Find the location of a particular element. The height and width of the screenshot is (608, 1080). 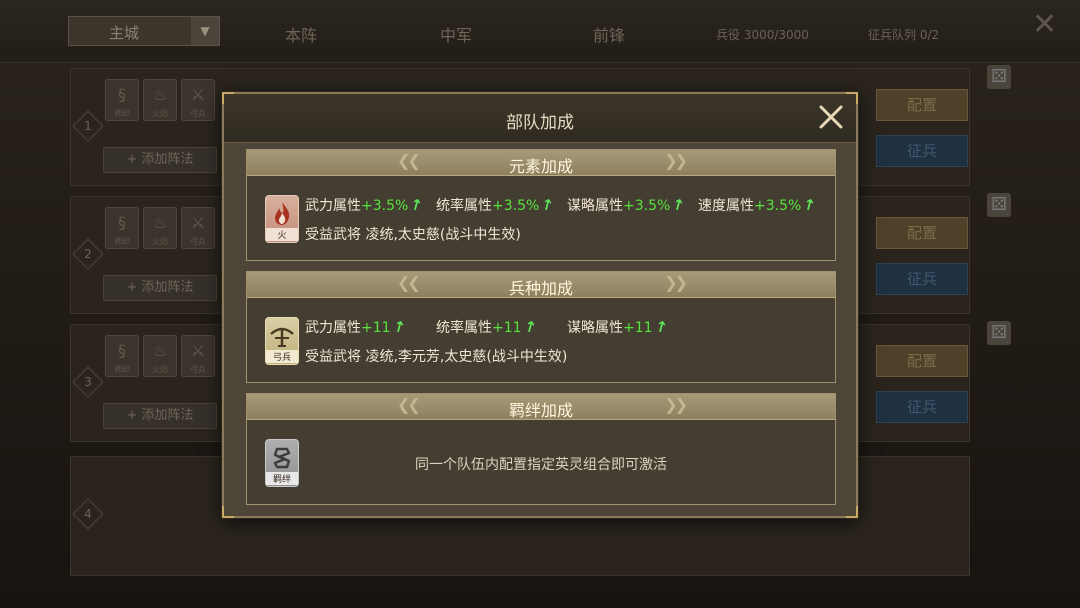

dialog-title: 部队加成 is located at coordinates (540, 123).